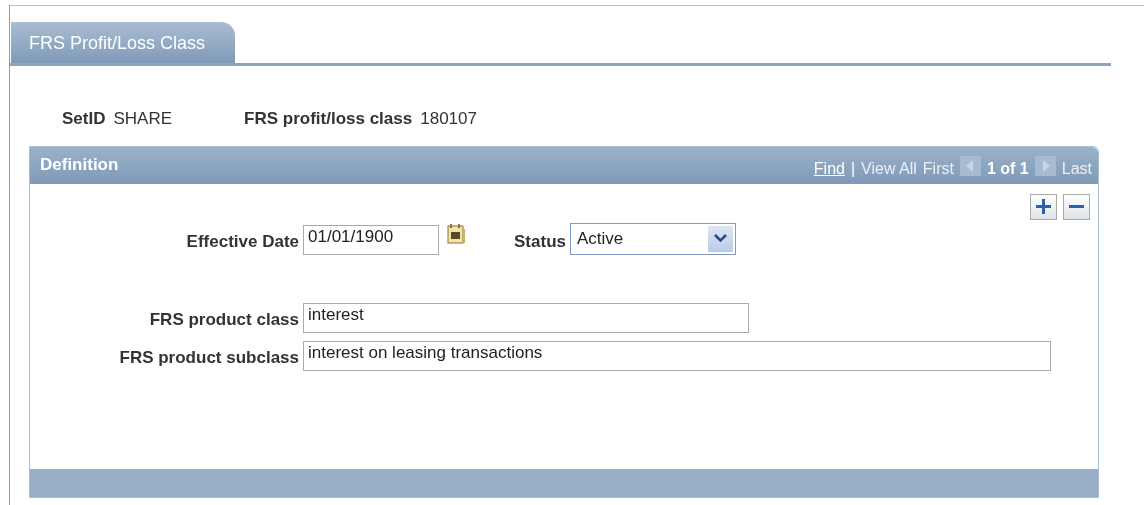 Image resolution: width=1144 pixels, height=505 pixels. I want to click on field-value: 180107, so click(448, 119).